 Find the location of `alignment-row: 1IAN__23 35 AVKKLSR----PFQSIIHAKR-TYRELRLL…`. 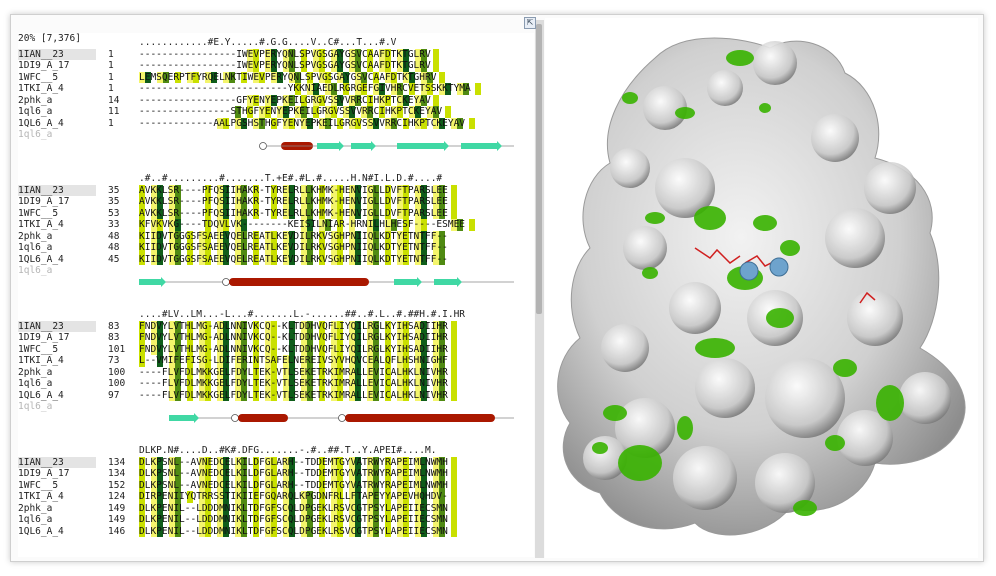

alignment-row: 1IAN__23 35 AVKKLSR----PFQSIIHAKR-TYRELRLL… is located at coordinates (237, 190).